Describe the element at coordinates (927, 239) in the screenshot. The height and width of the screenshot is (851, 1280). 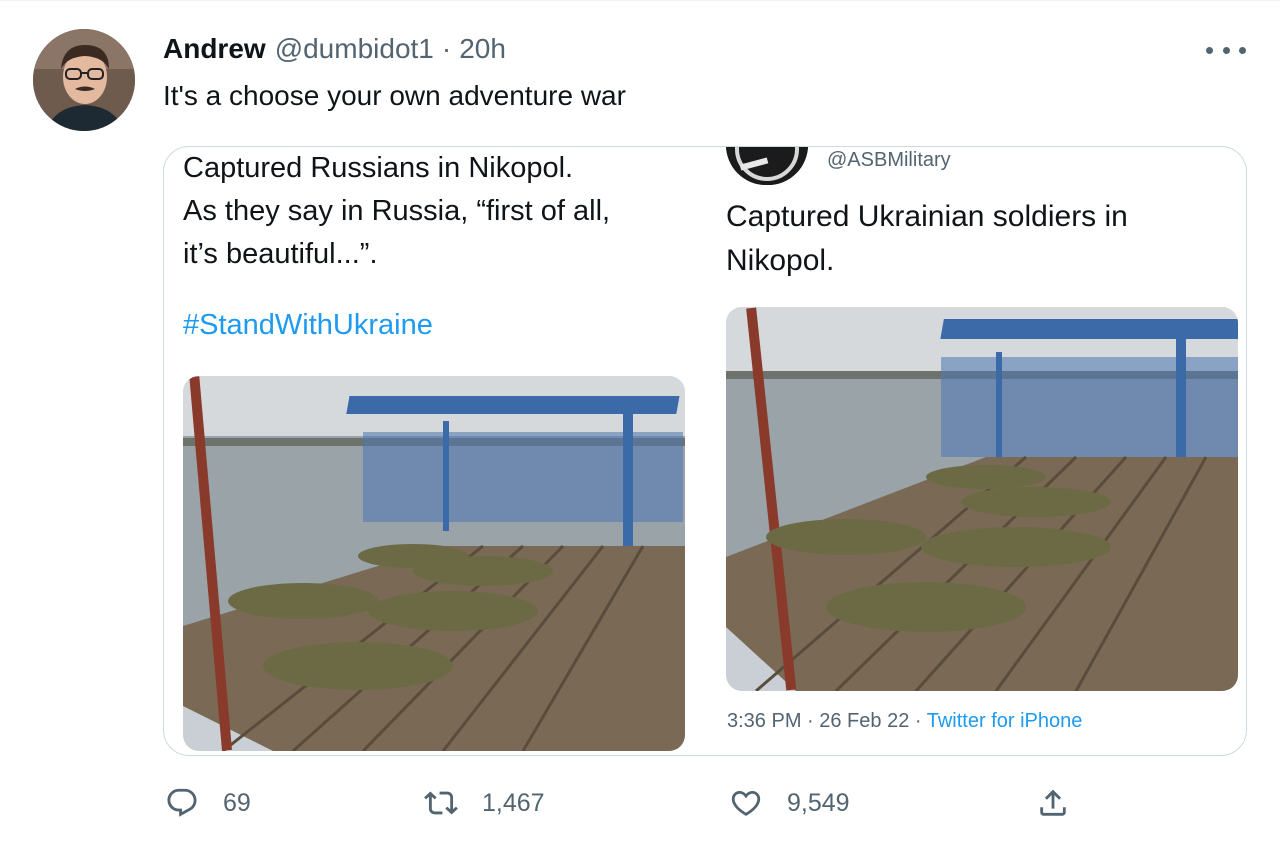
I see `right-screenshot-text: Captured Ukrainian soldiers in Nikopol.` at that location.